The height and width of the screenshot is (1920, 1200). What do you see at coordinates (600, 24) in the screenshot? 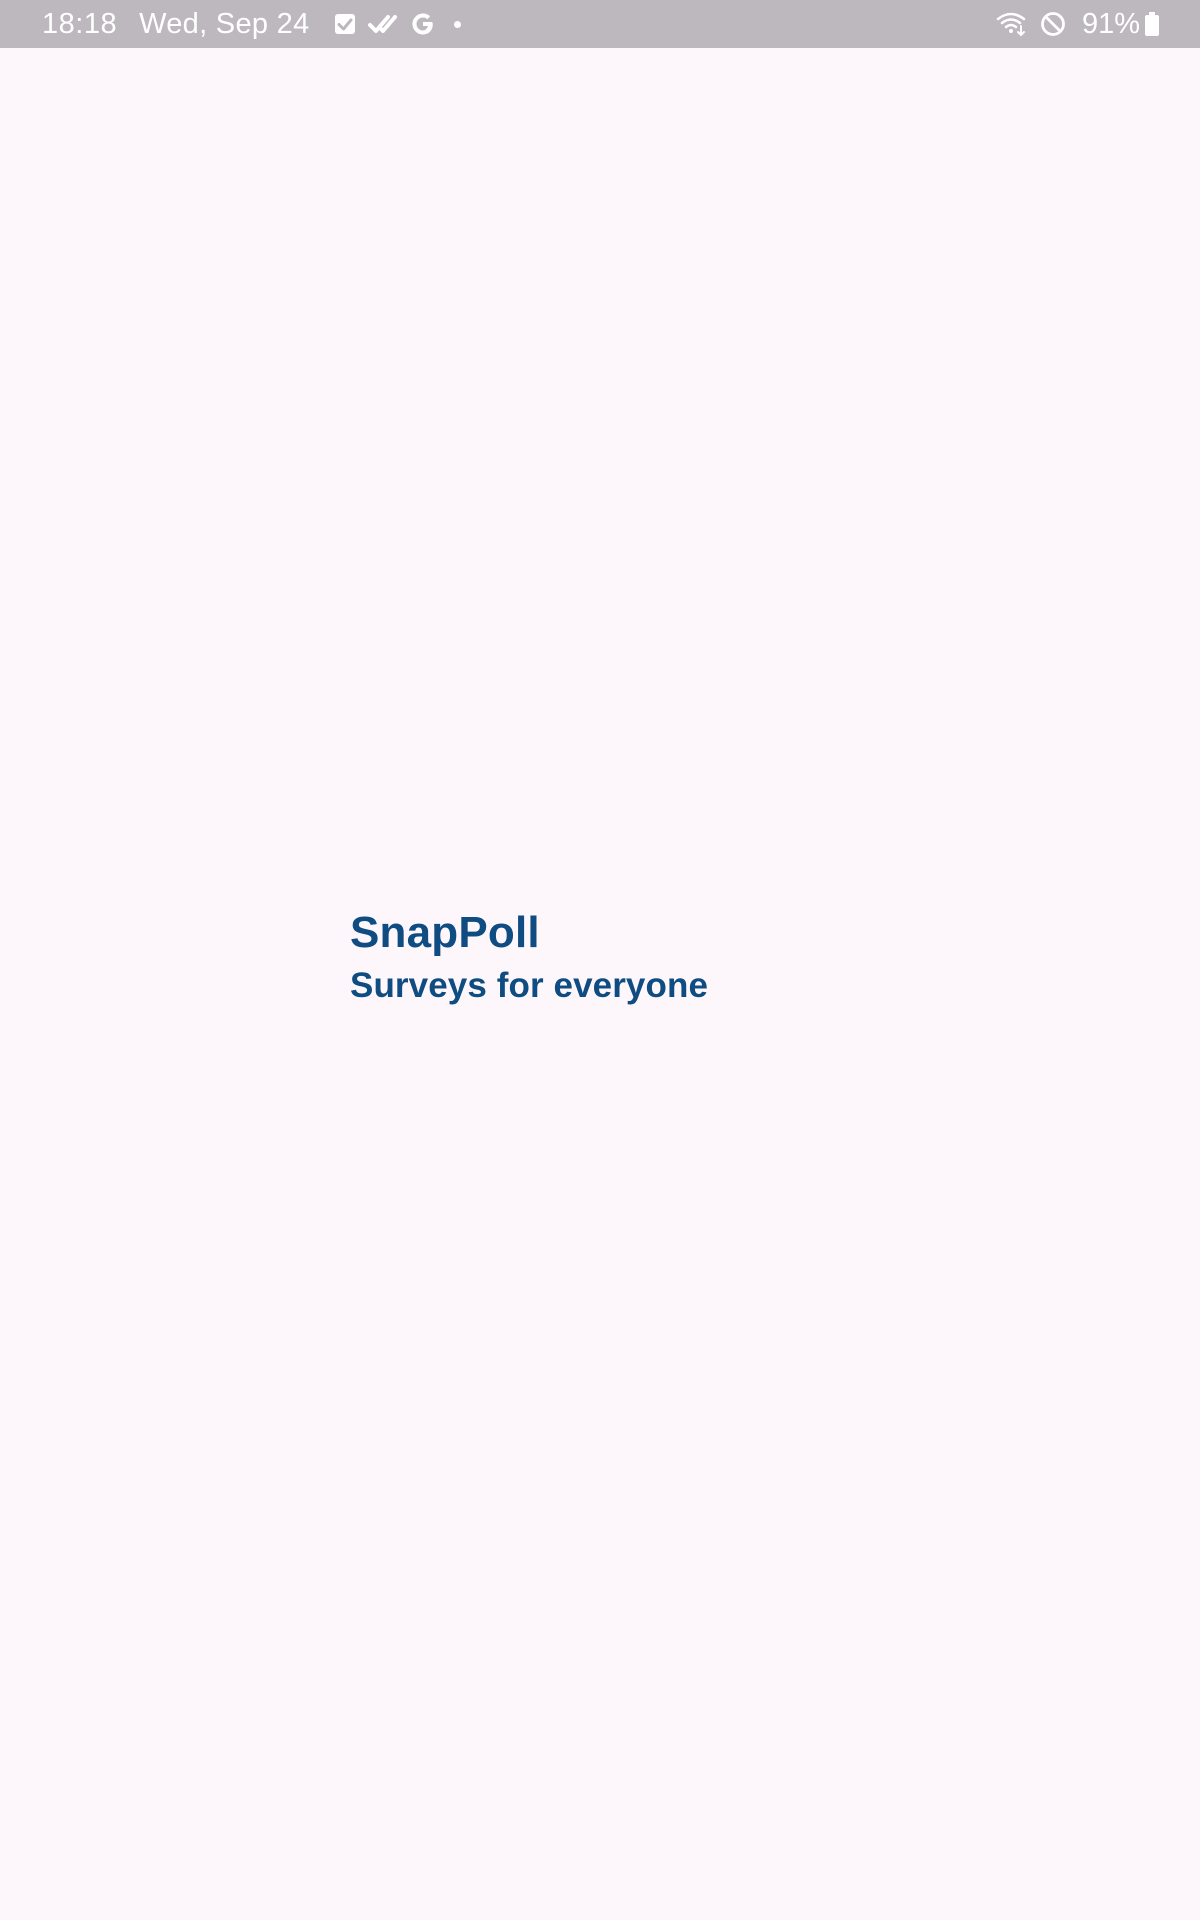
I see `status-bar: 18:18 Wed, Sep 24 91%` at bounding box center [600, 24].